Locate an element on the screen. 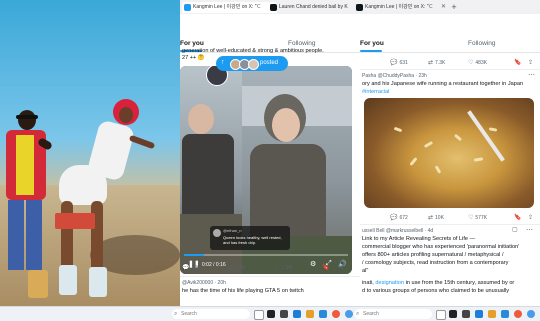 The height and width of the screenshot is (321, 540). like-count: 1.9M is located at coordinates (287, 268).